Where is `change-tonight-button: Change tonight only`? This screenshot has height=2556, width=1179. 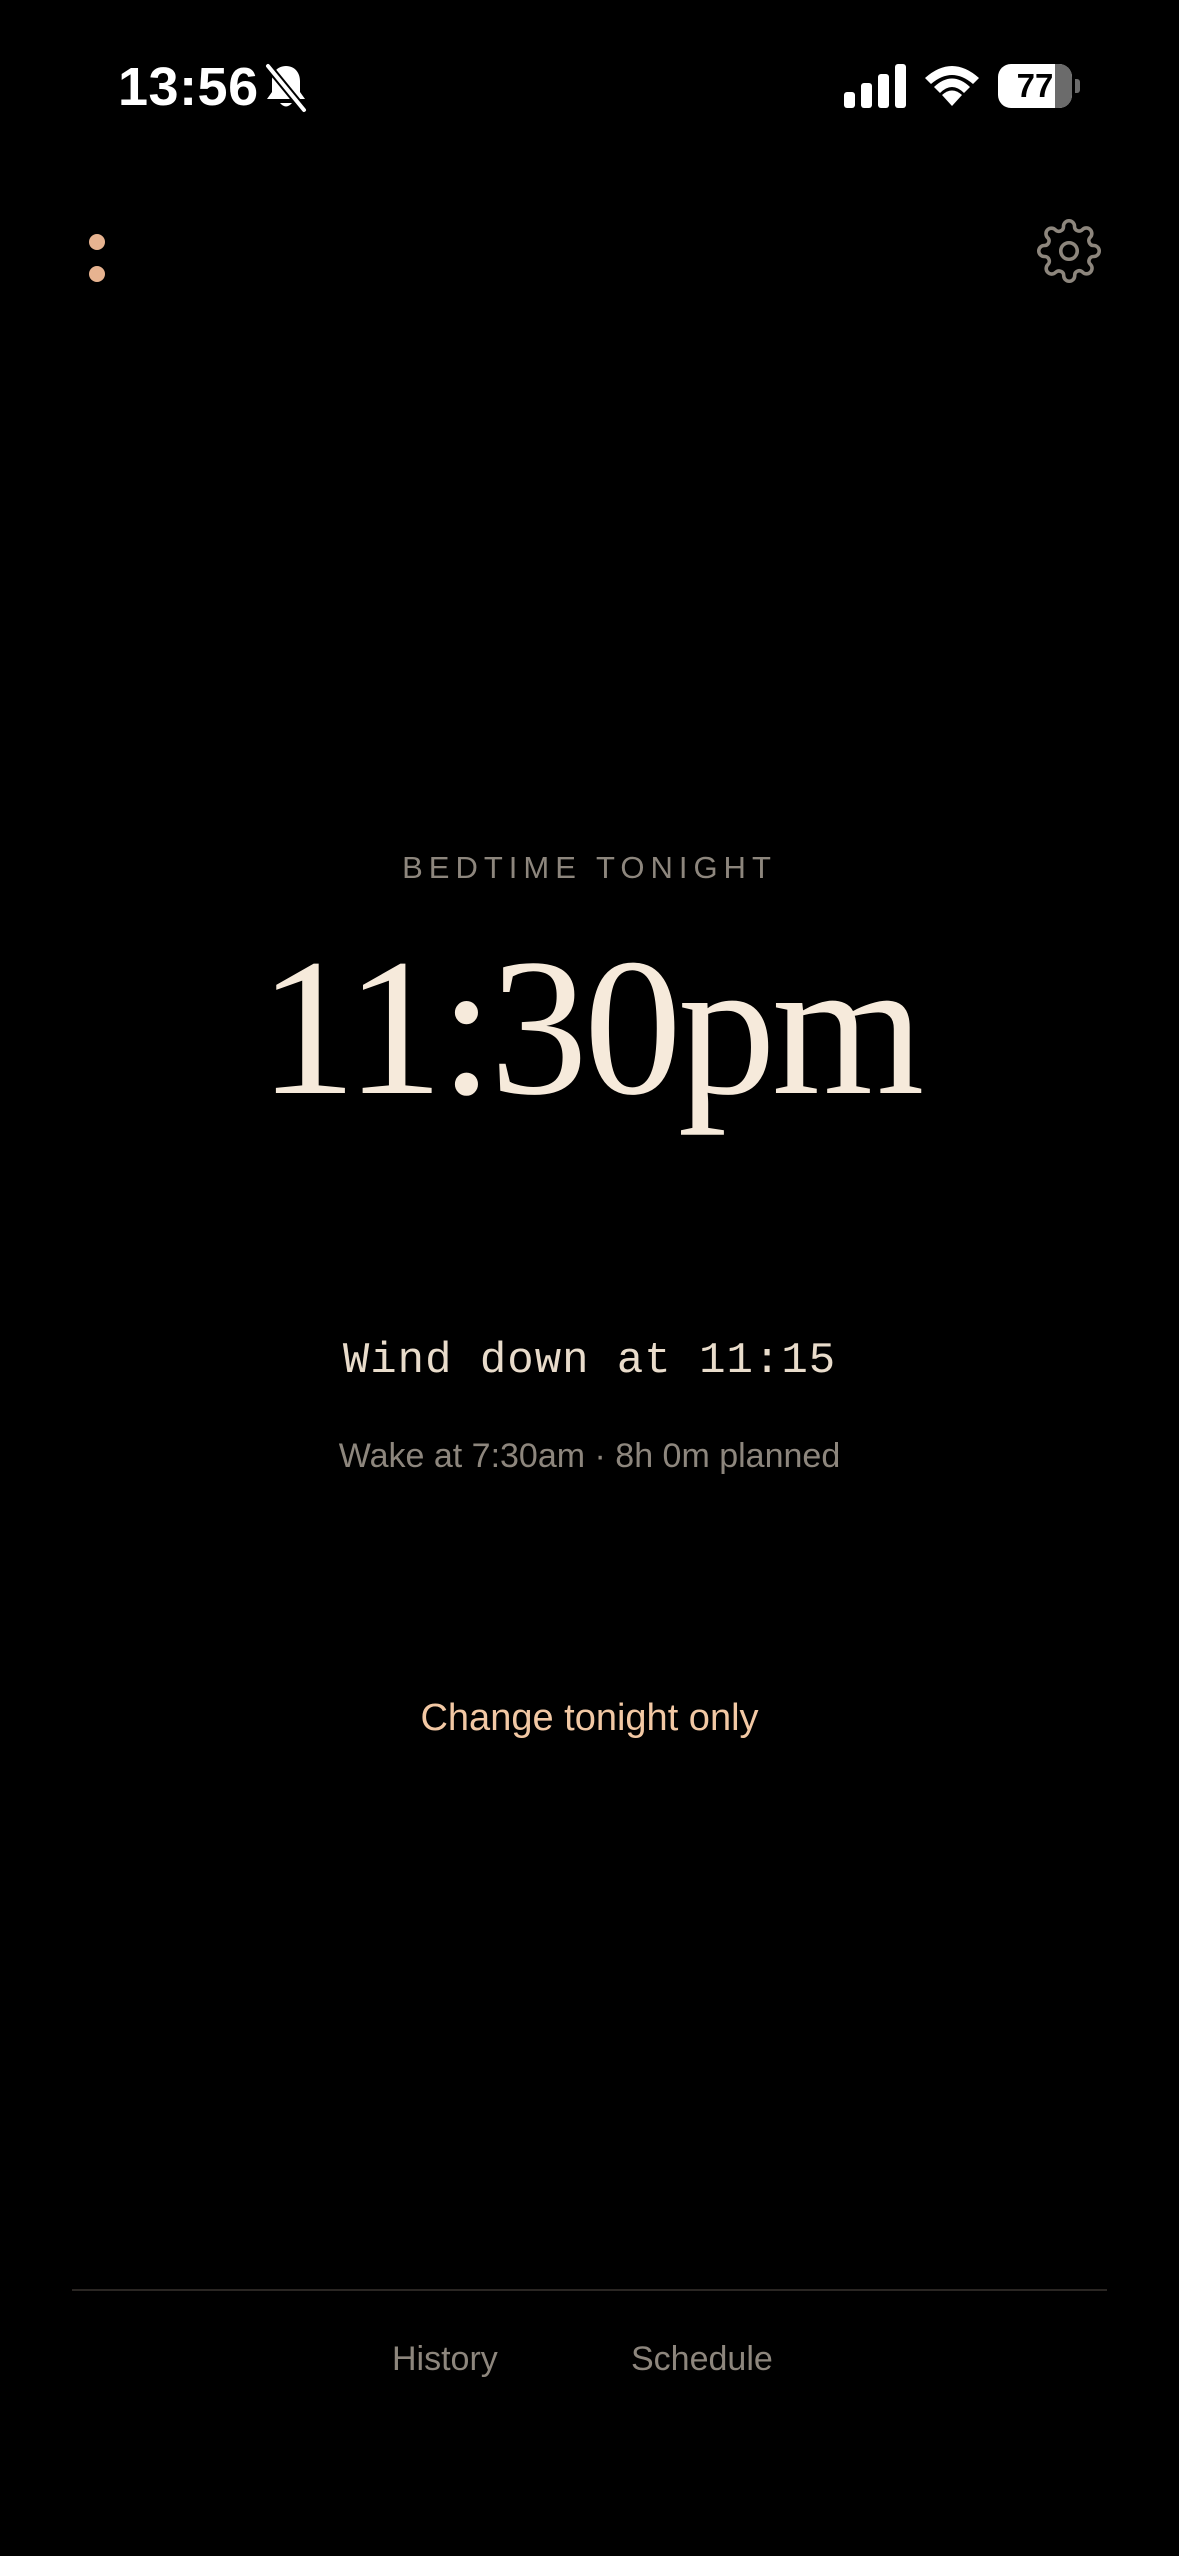 change-tonight-button: Change tonight only is located at coordinates (589, 1718).